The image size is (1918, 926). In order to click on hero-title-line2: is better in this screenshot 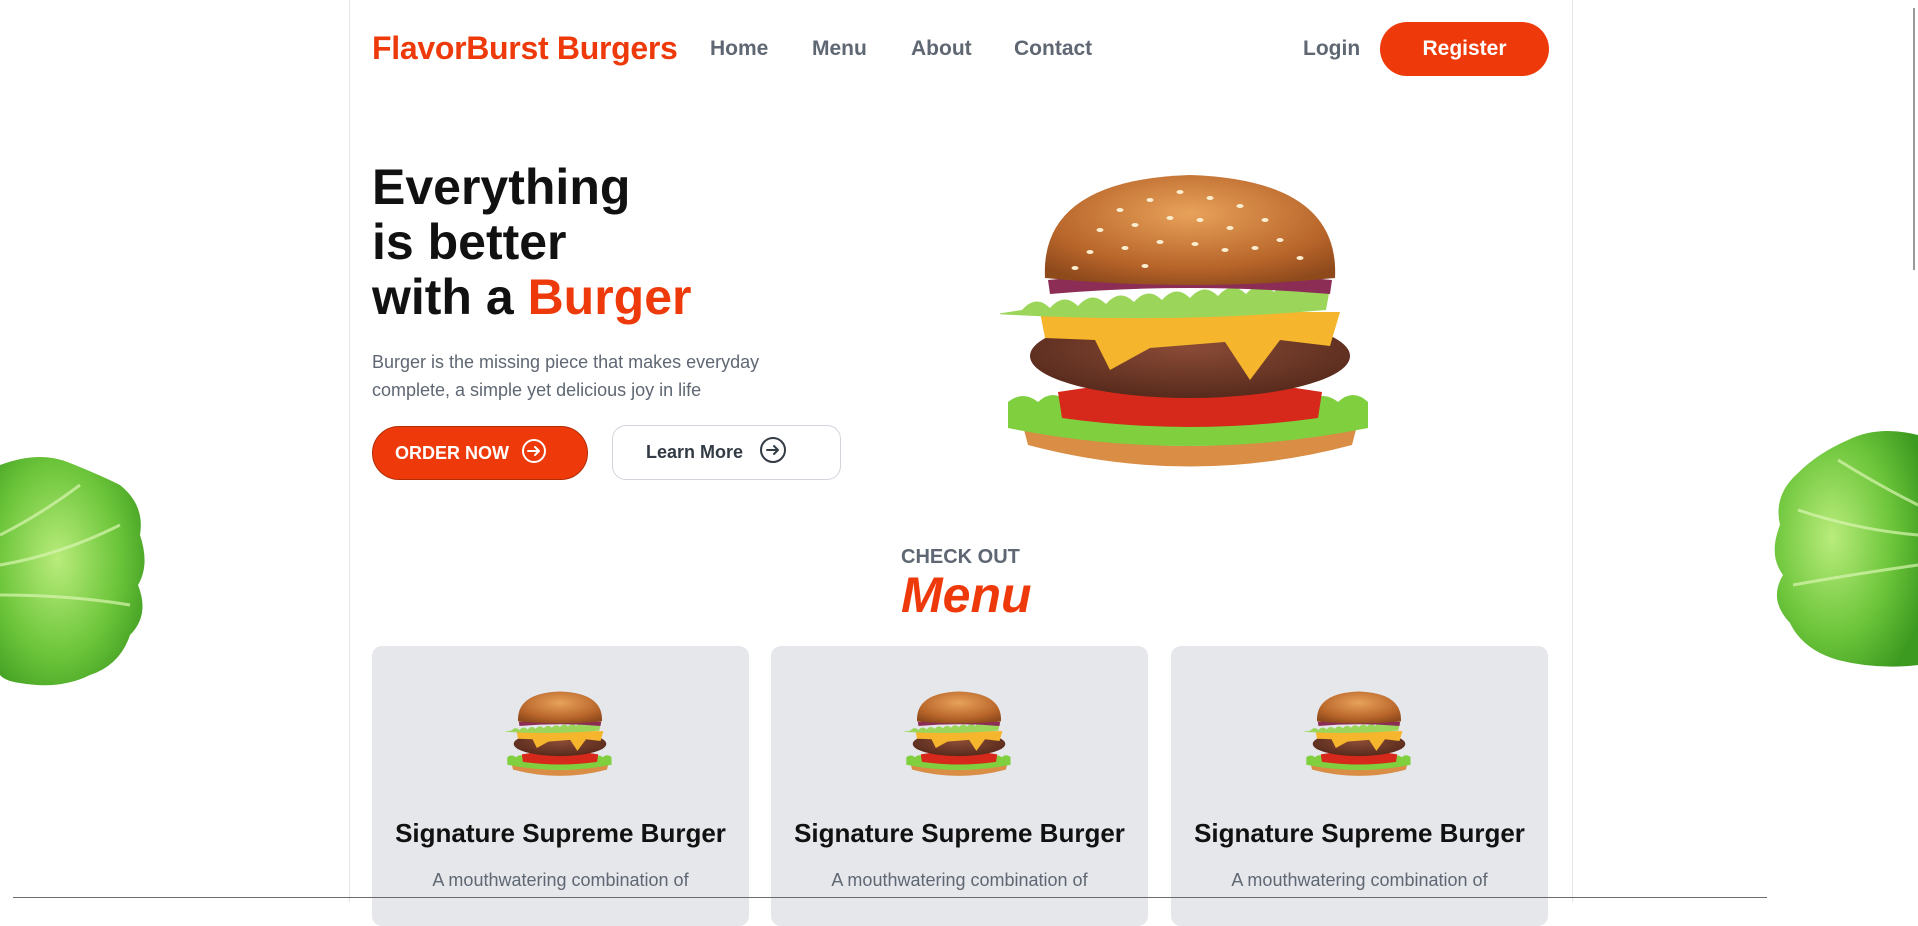, I will do `click(469, 242)`.